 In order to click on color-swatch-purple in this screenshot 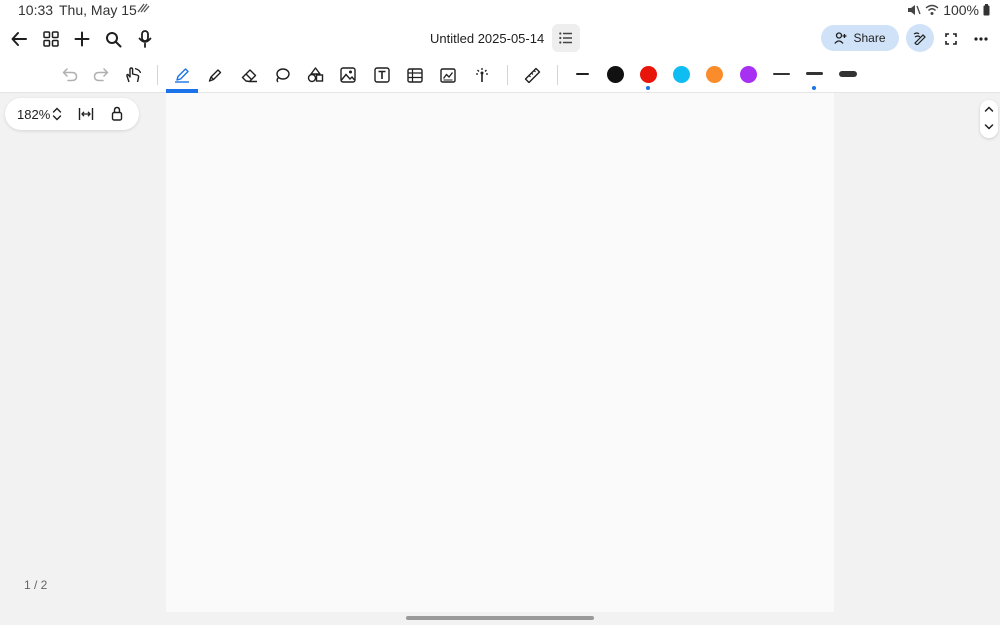, I will do `click(748, 74)`.